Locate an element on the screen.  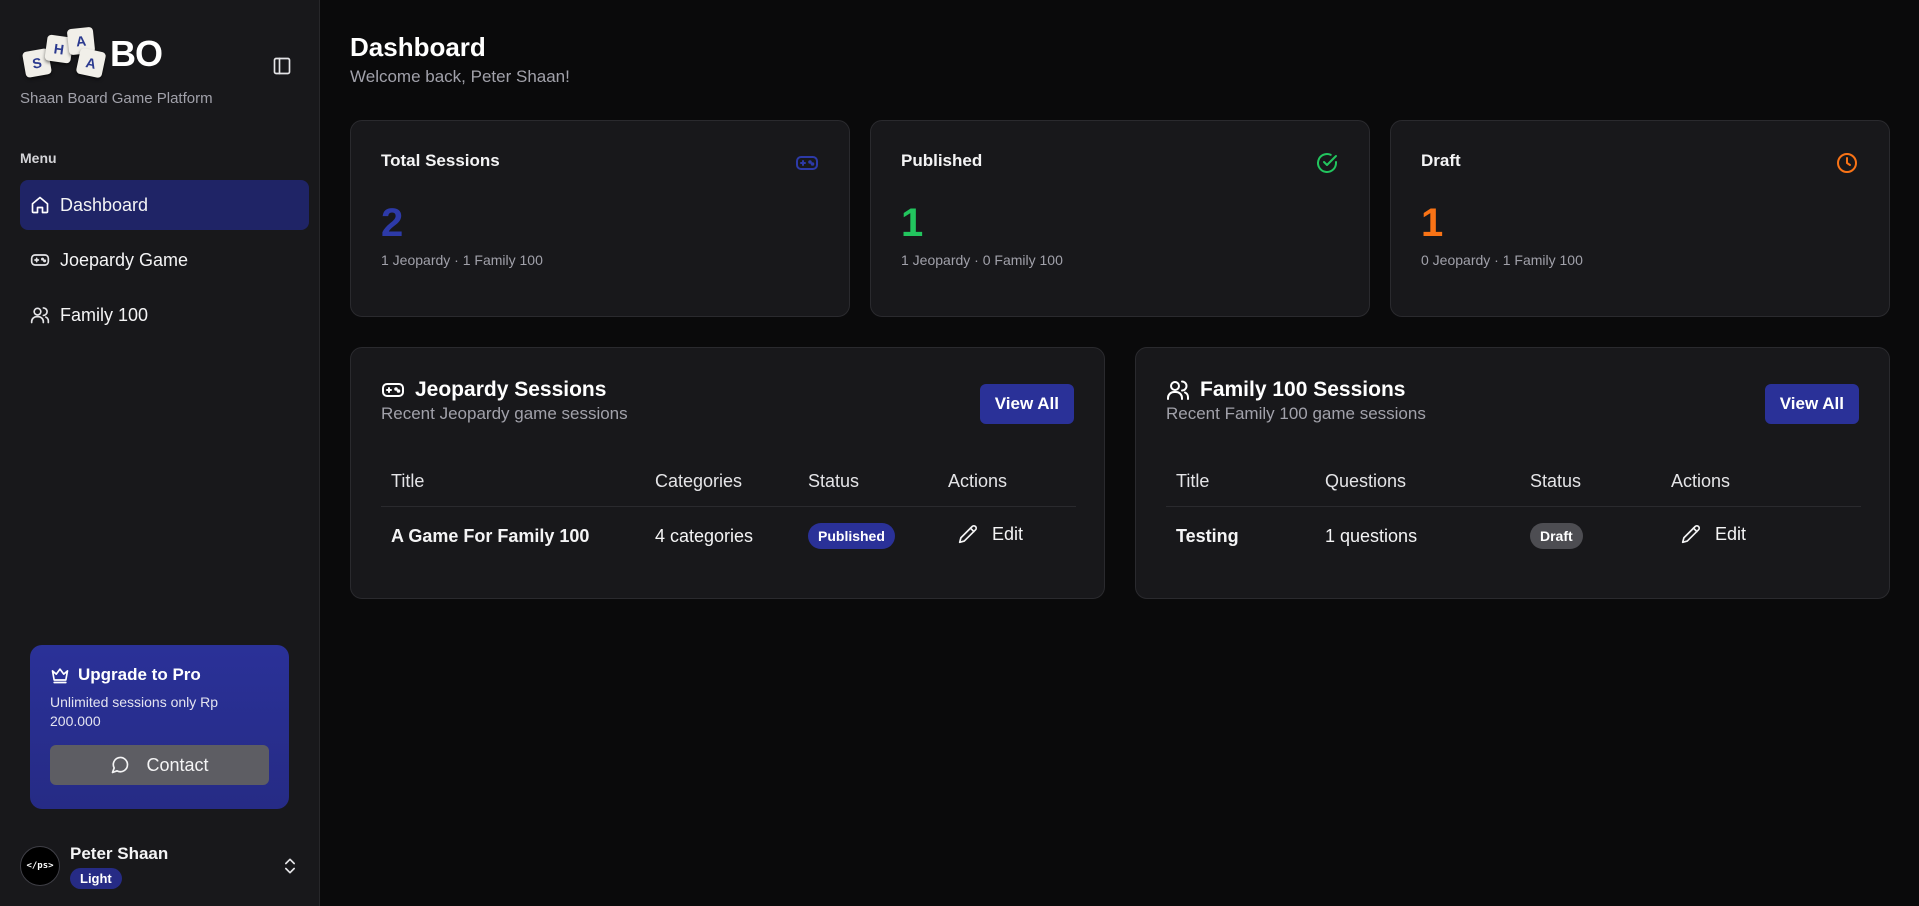
message-circle-icon is located at coordinates (120, 765).